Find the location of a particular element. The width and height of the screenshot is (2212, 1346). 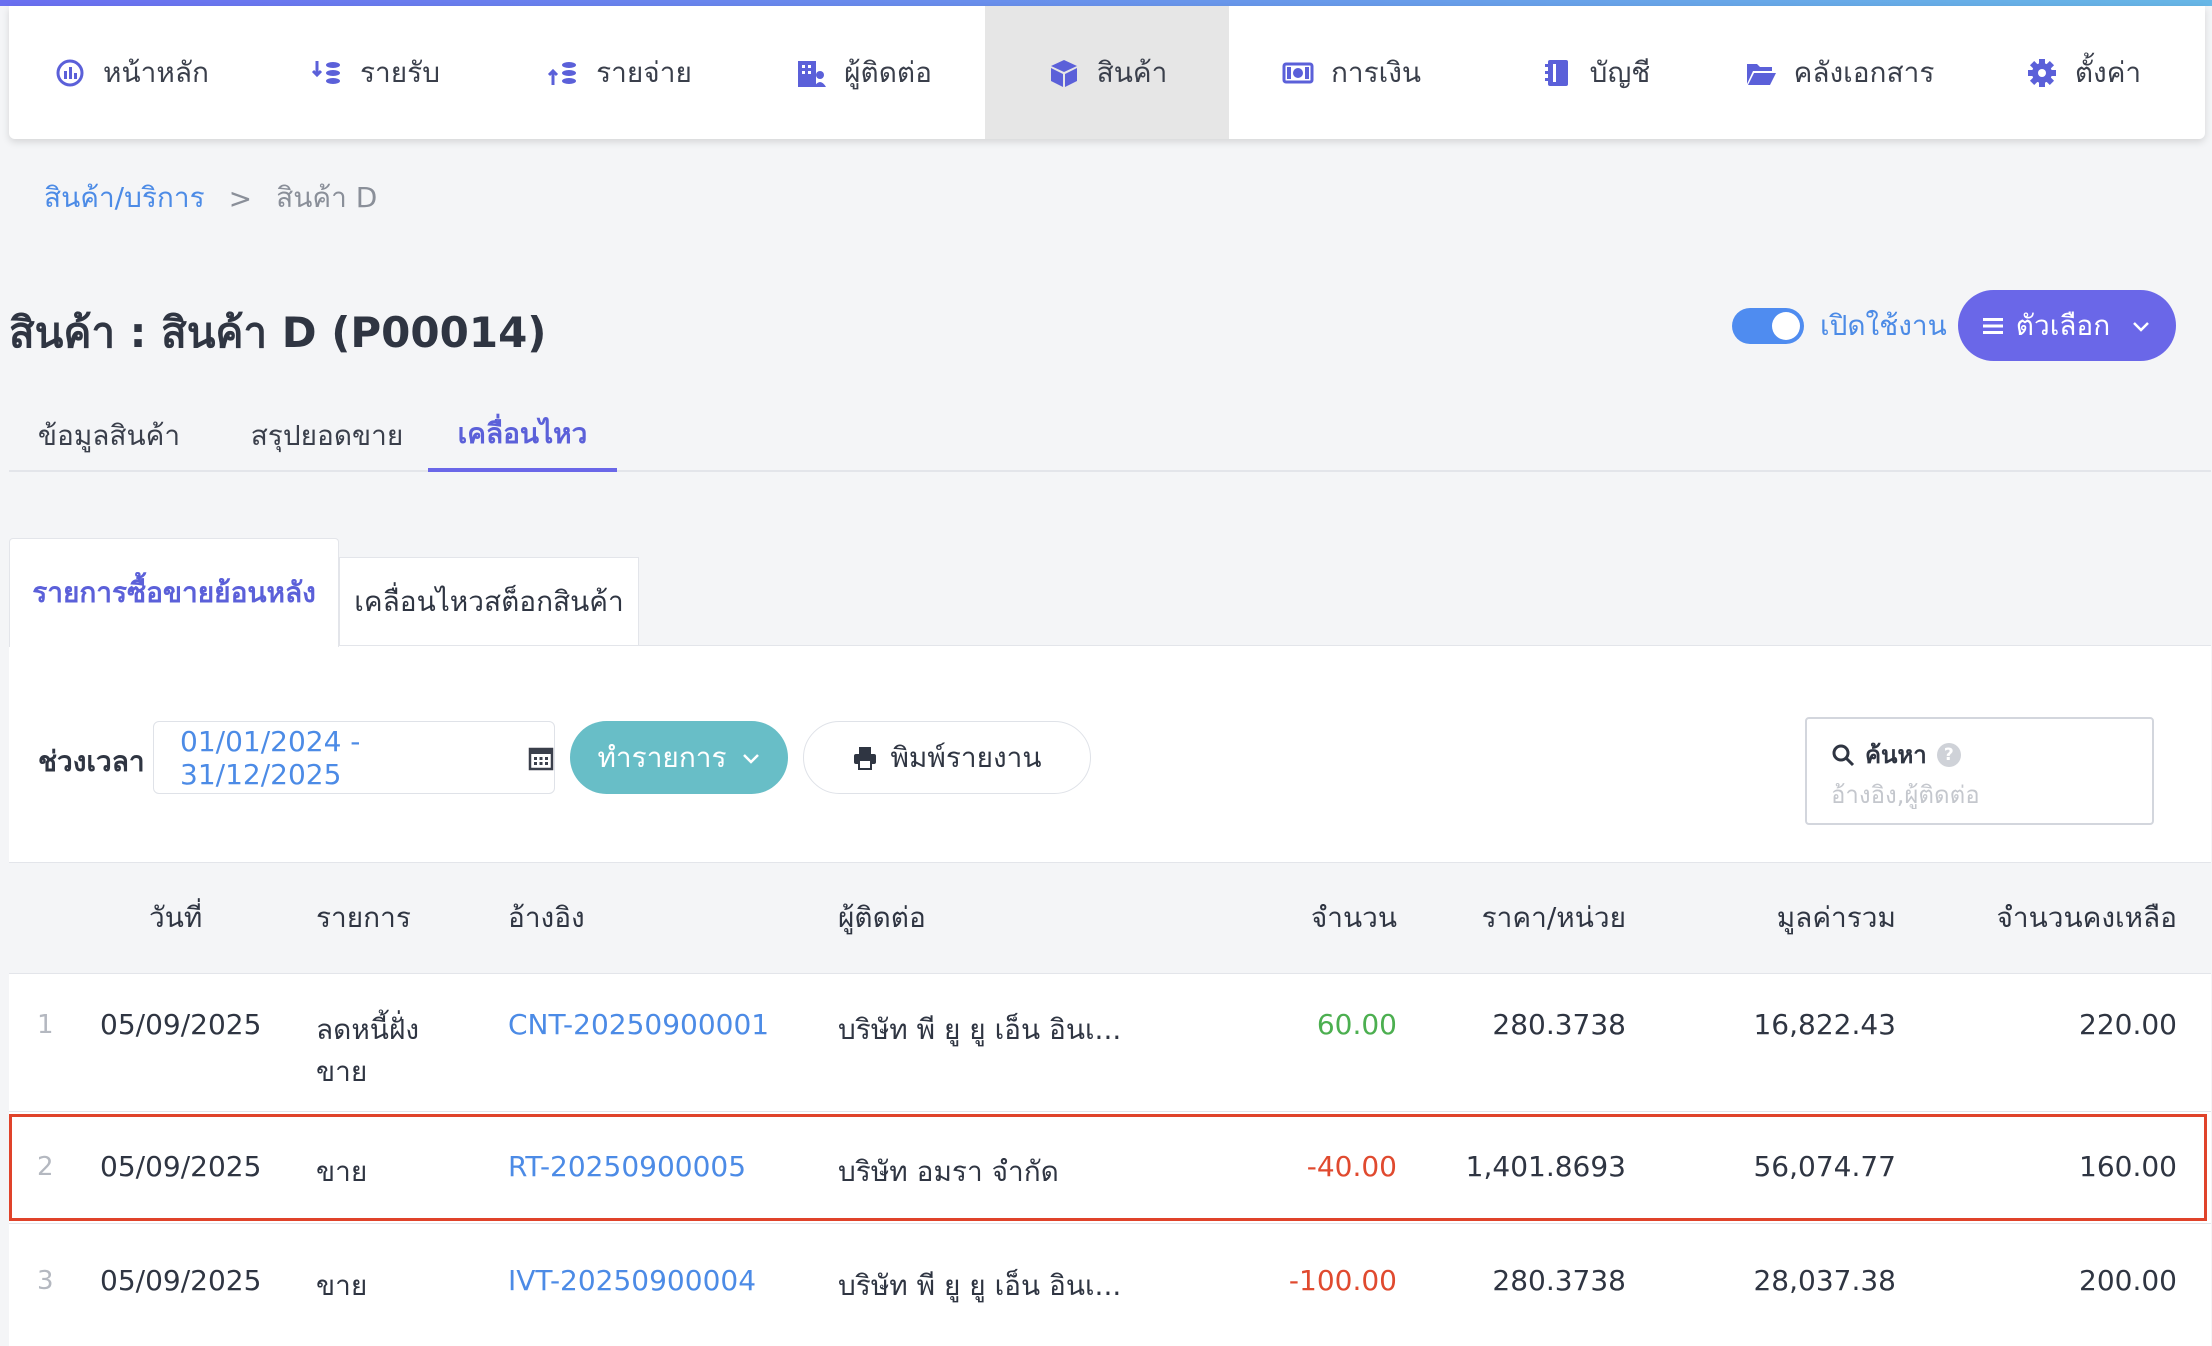

nav-item-income: รายรับ is located at coordinates (375, 72).